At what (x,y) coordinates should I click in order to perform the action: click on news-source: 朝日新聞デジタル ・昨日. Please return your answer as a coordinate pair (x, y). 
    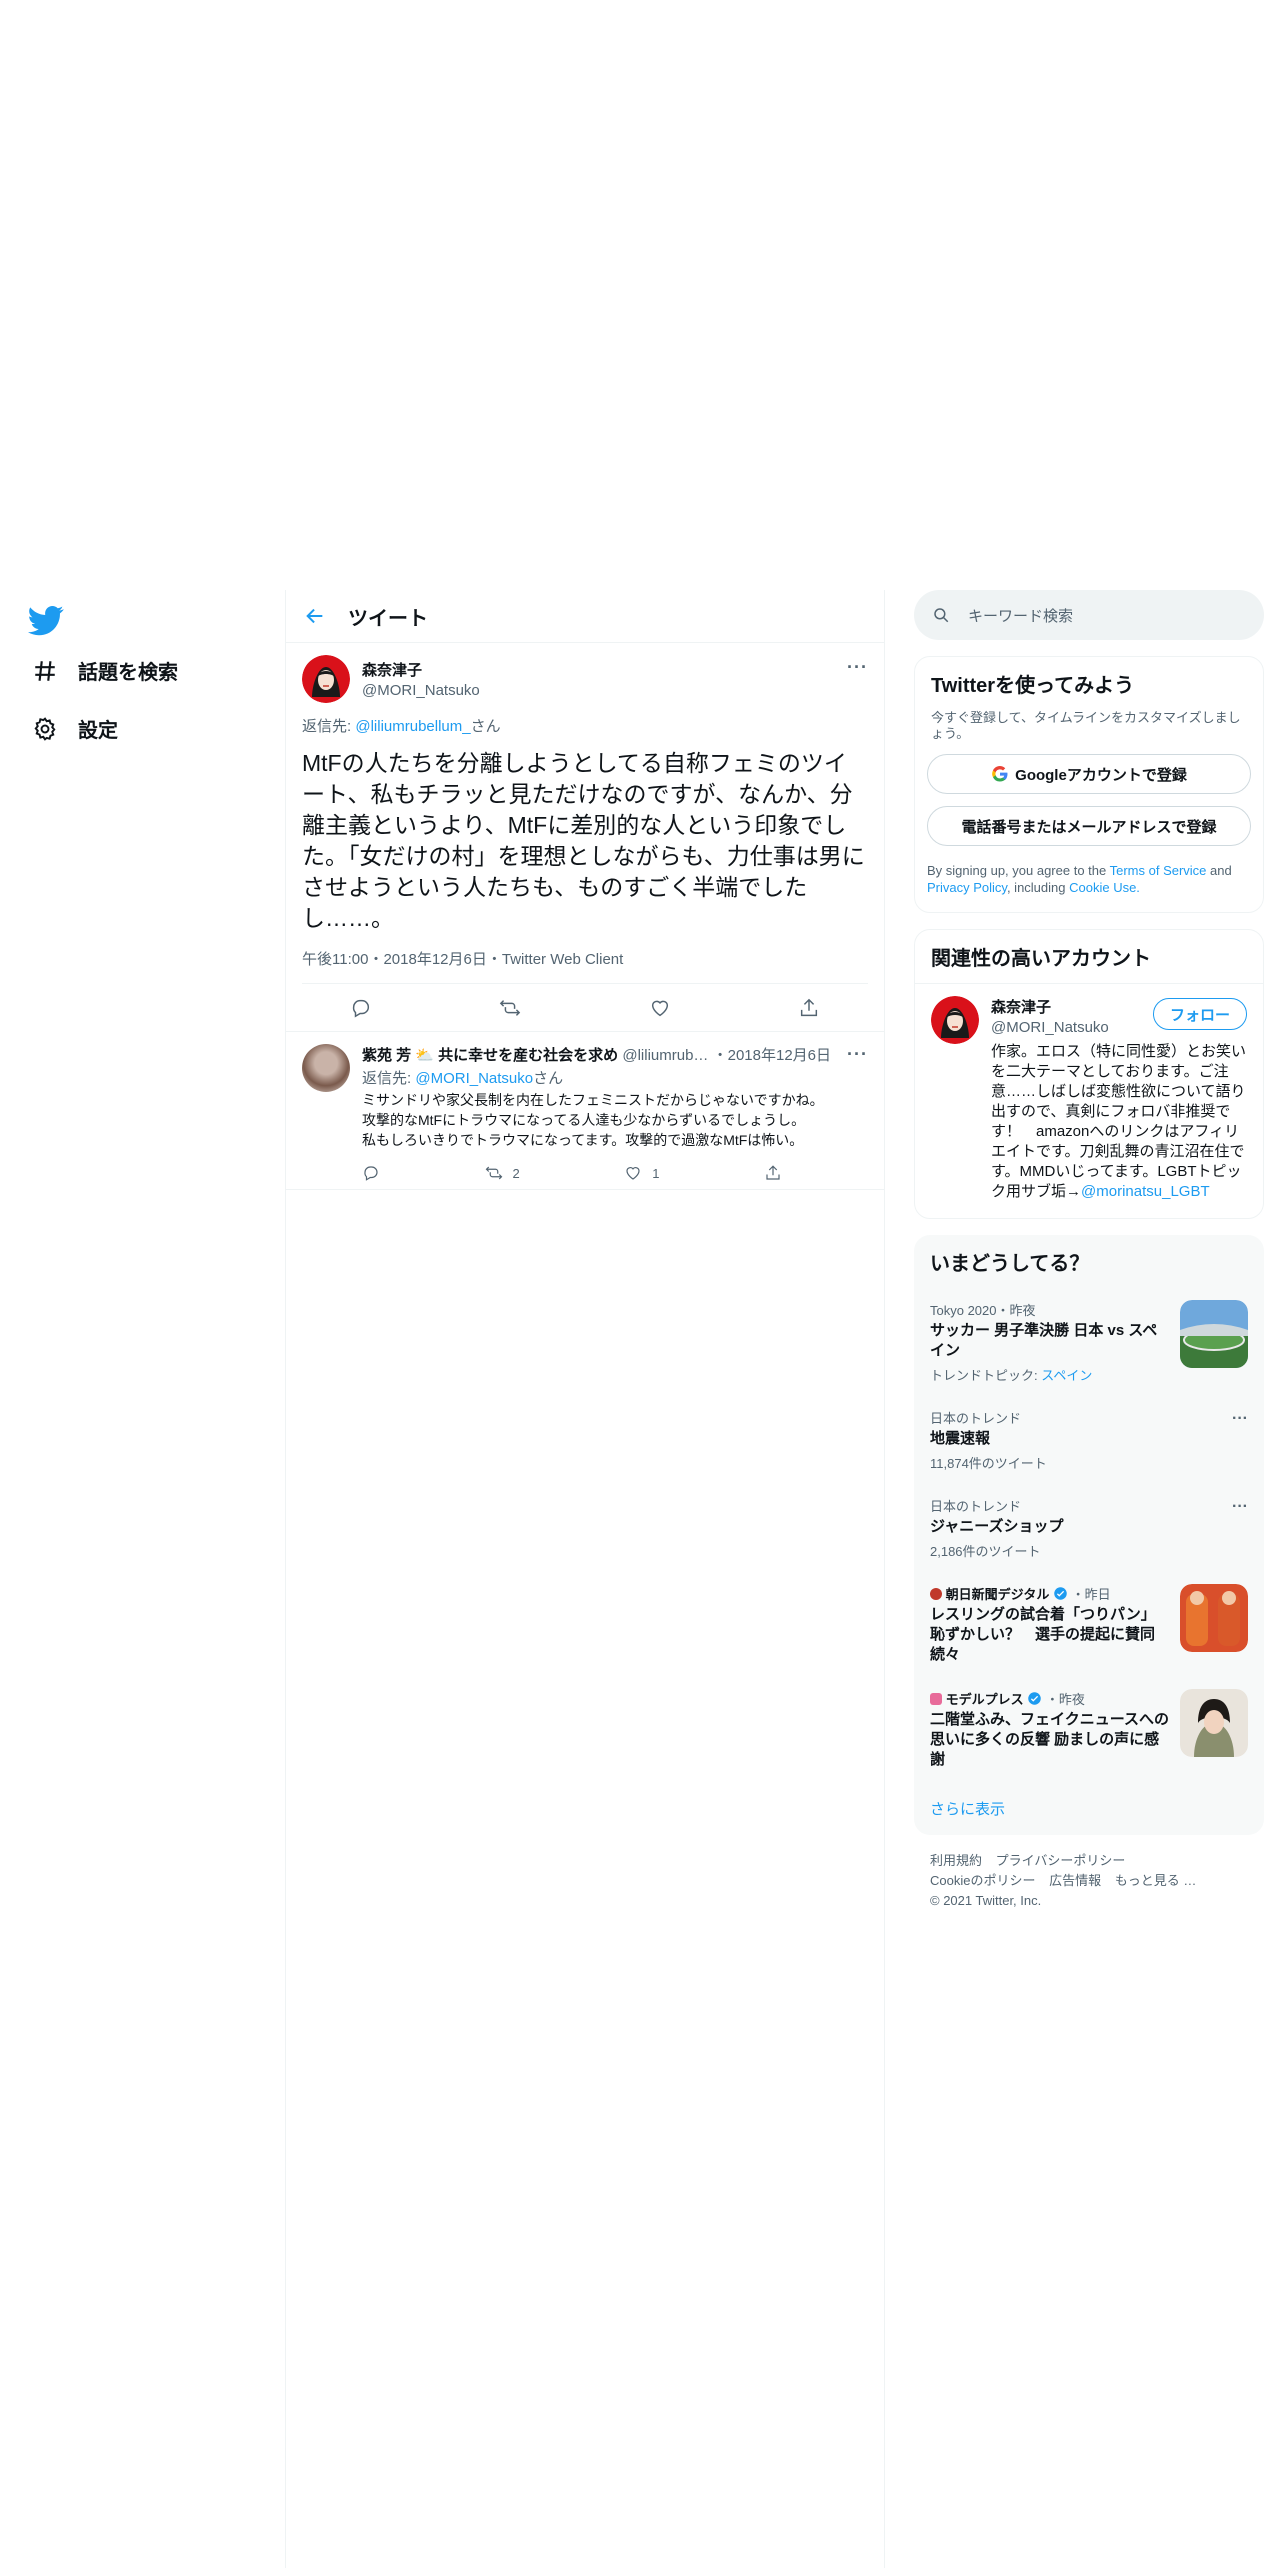
    Looking at the image, I should click on (1050, 1593).